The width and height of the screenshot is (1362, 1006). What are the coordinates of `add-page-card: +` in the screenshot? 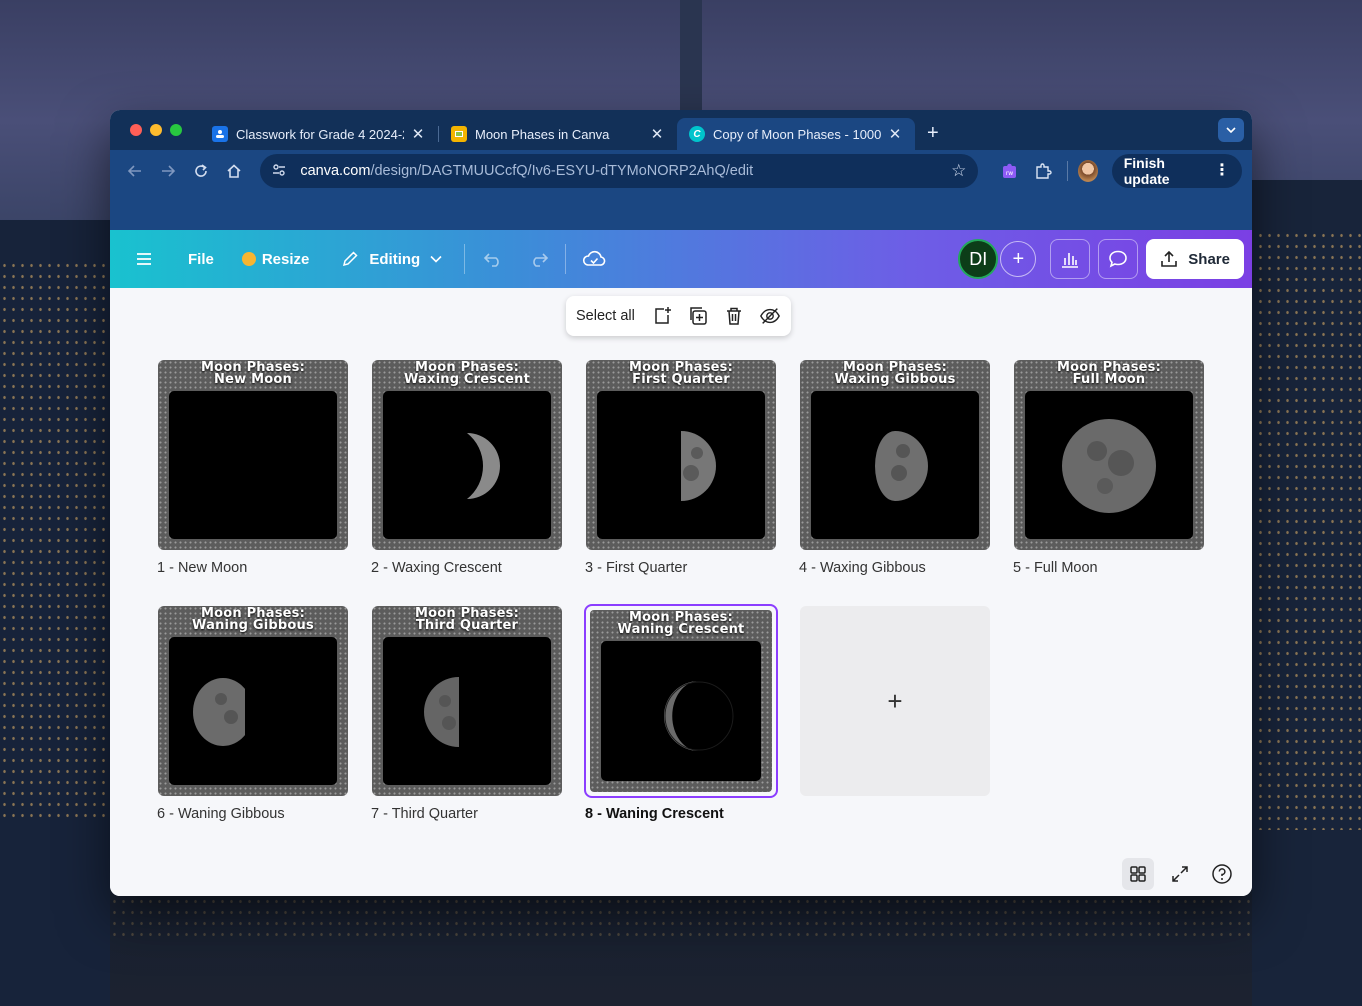 It's located at (895, 701).